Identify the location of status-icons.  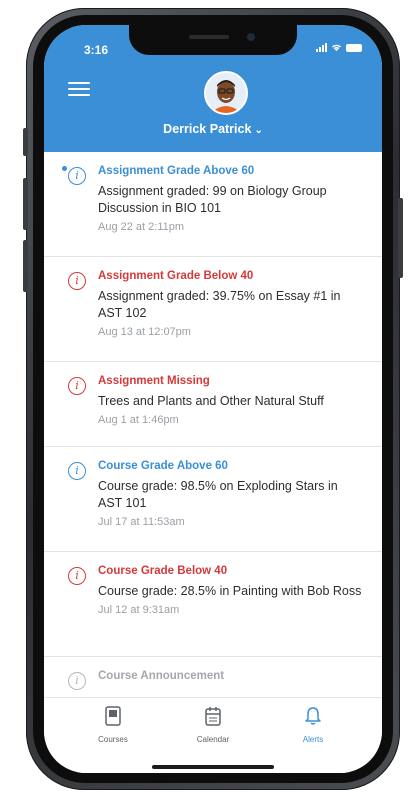
(339, 47).